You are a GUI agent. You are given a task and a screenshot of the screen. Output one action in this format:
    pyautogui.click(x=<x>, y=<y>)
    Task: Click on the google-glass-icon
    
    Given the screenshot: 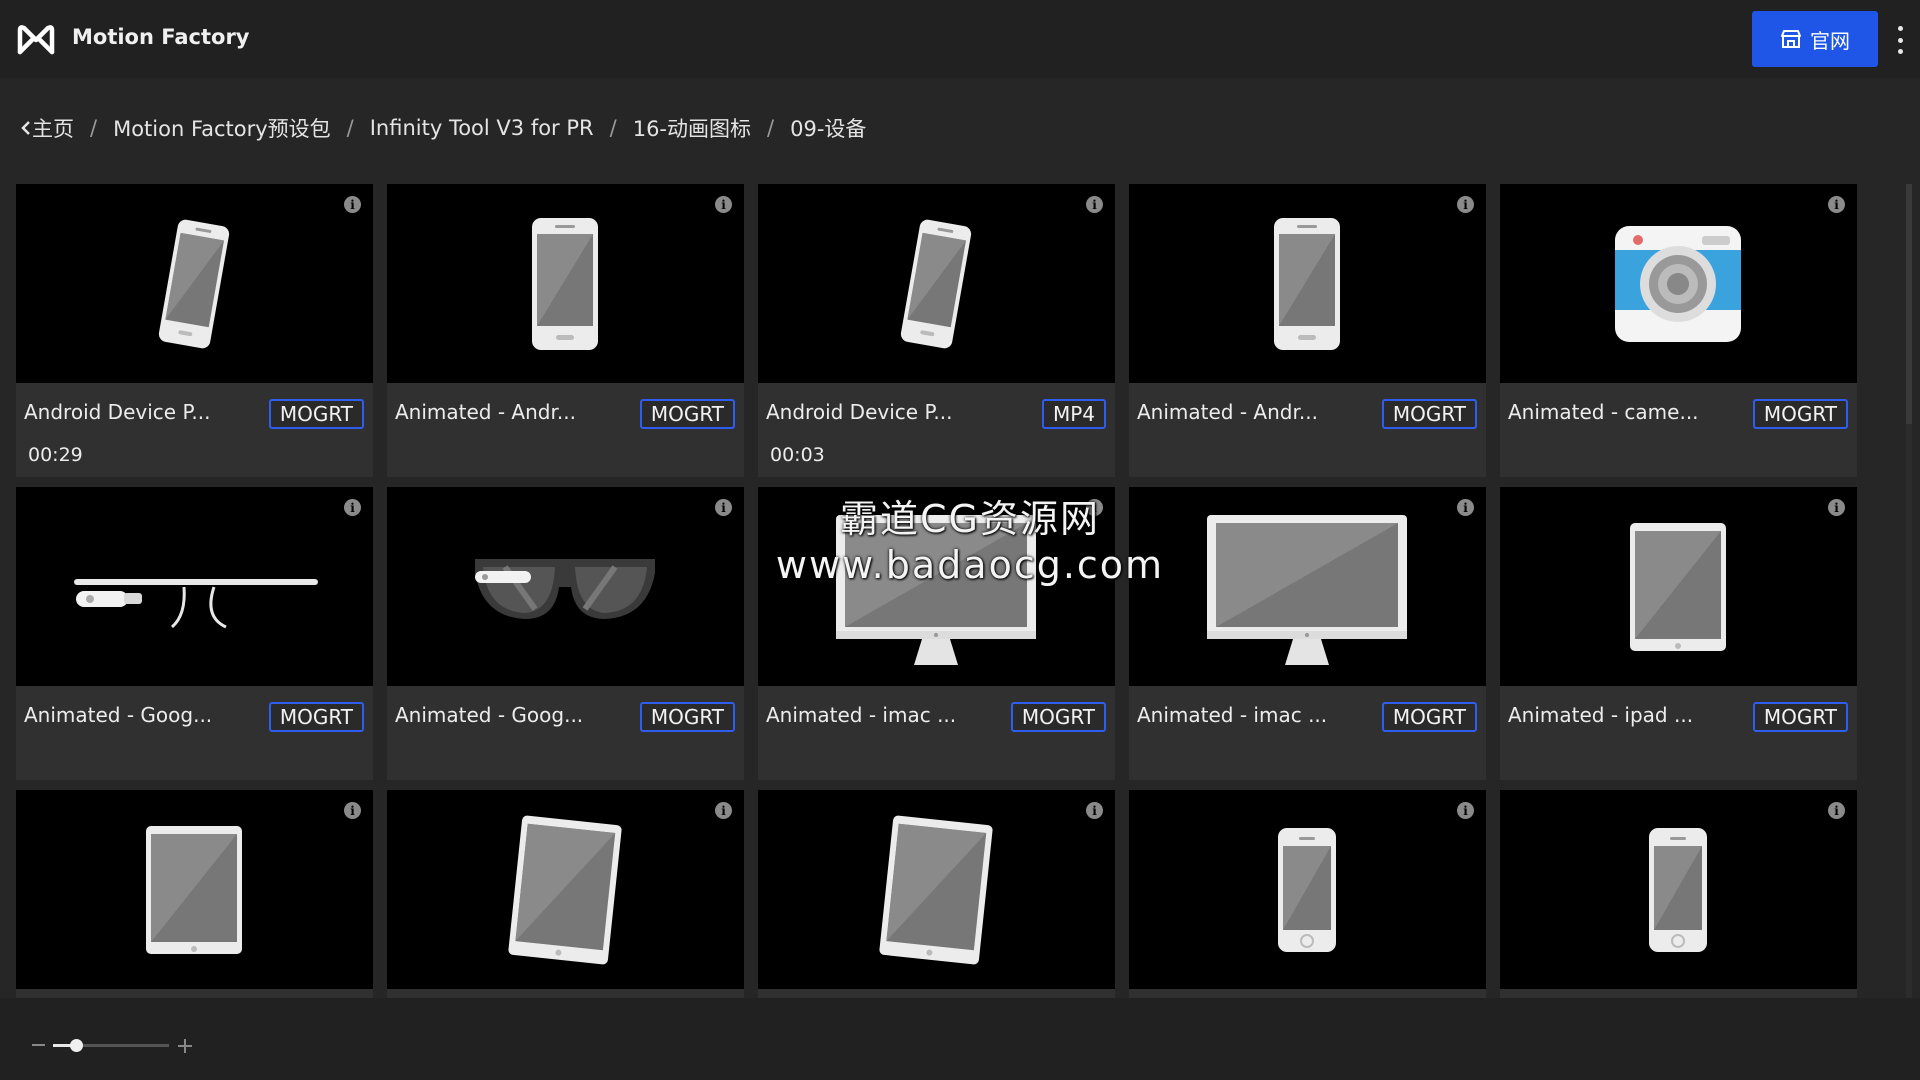 What is the action you would take?
    pyautogui.click(x=196, y=604)
    